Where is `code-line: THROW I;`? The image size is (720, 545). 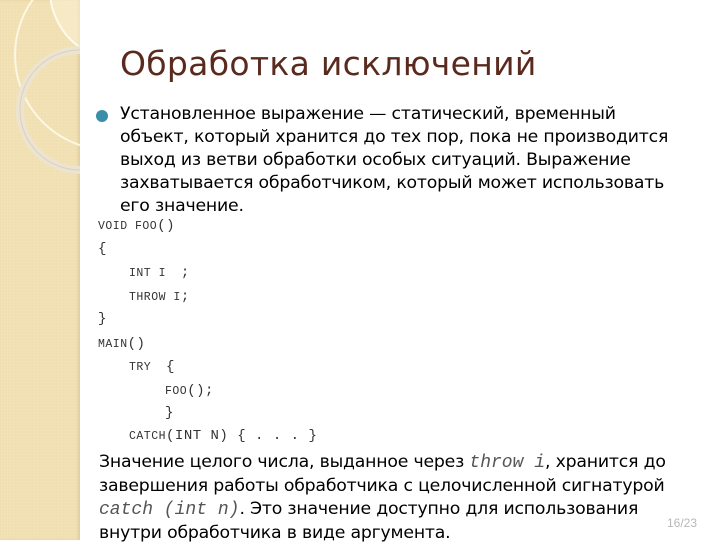
code-line: THROW I; is located at coordinates (159, 297).